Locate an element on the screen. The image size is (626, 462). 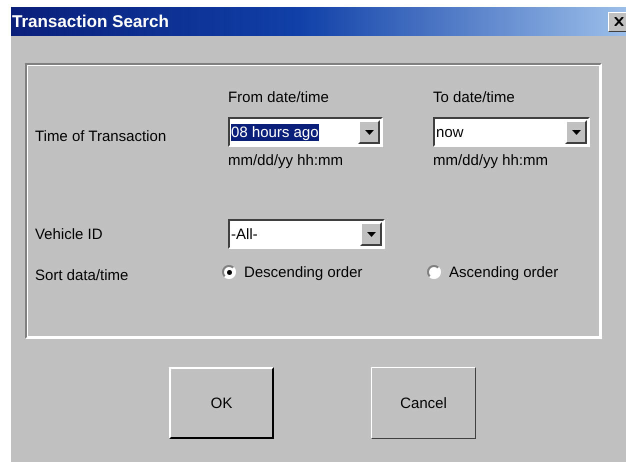
field-label: Vehicle ID is located at coordinates (69, 234).